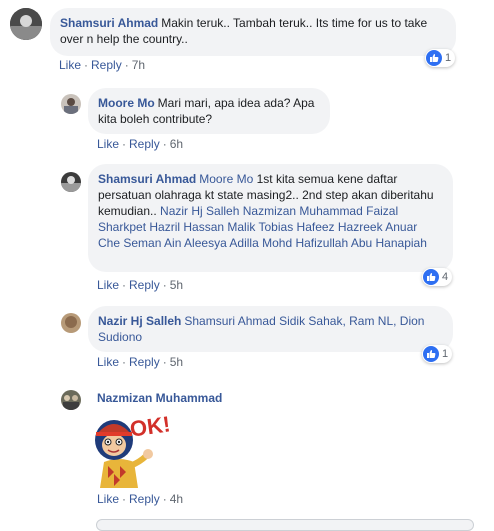 The height and width of the screenshot is (531, 494). What do you see at coordinates (176, 144) in the screenshot?
I see `timestamp: 6h` at bounding box center [176, 144].